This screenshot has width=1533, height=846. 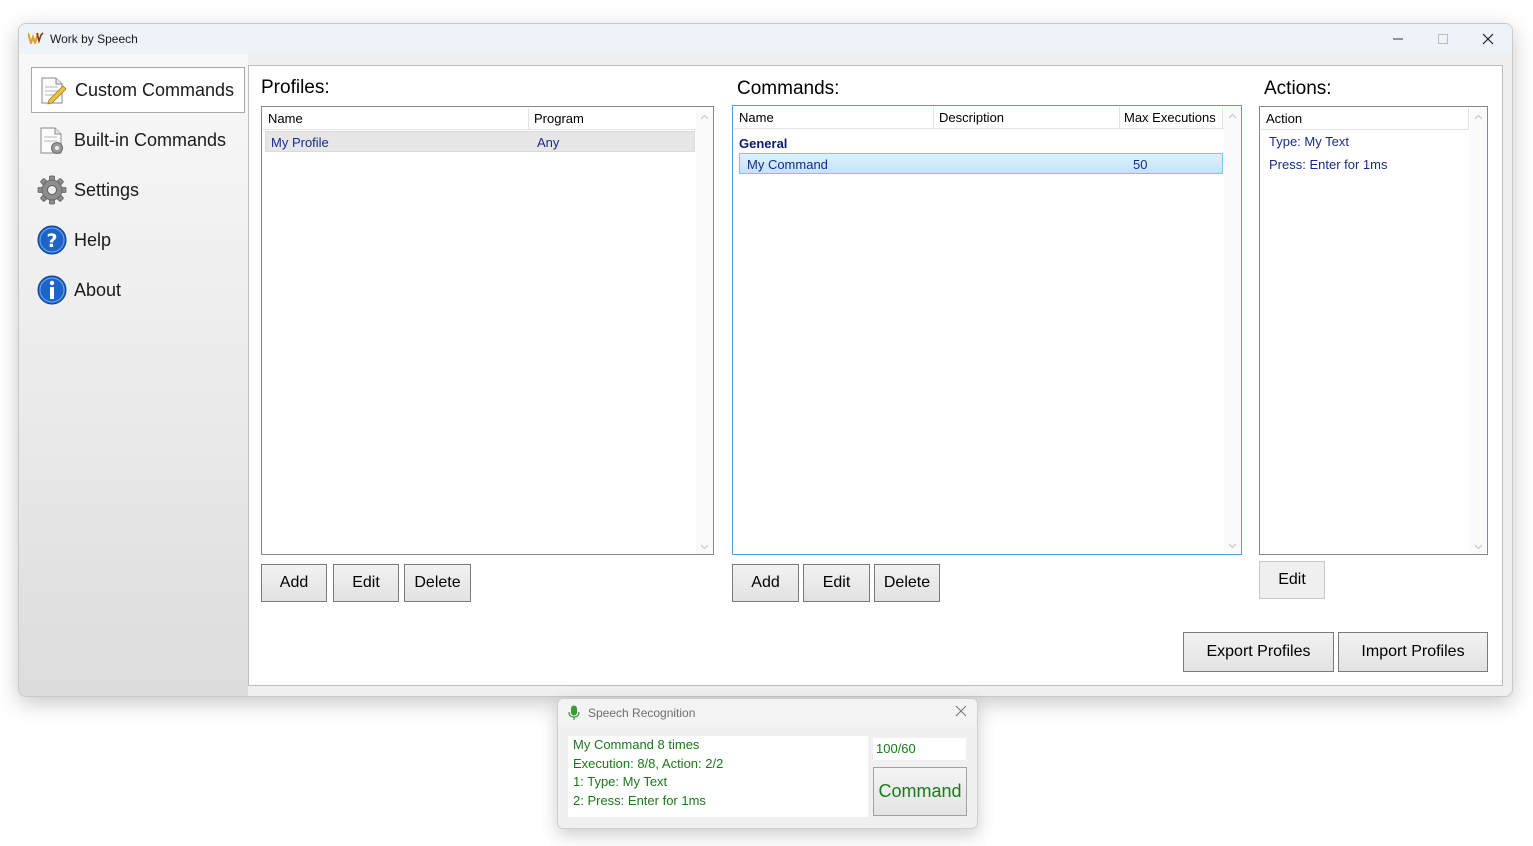 I want to click on minimize-icon, so click(x=1398, y=39).